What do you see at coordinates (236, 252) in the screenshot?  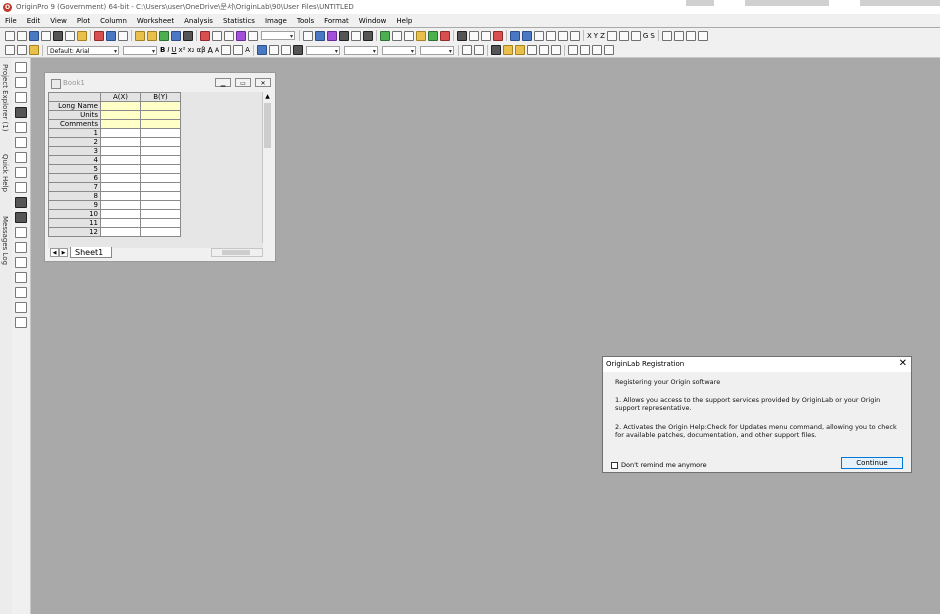 I see `horizontal-scroll-thumb` at bounding box center [236, 252].